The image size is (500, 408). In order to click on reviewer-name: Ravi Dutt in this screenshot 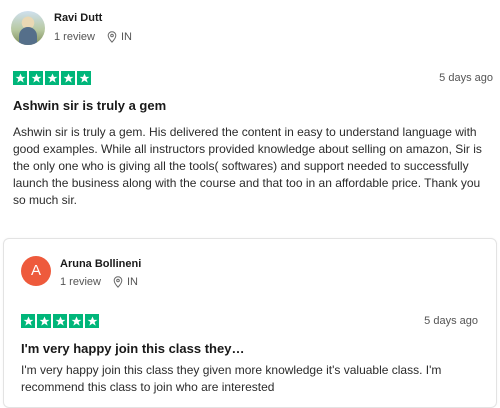, I will do `click(78, 18)`.